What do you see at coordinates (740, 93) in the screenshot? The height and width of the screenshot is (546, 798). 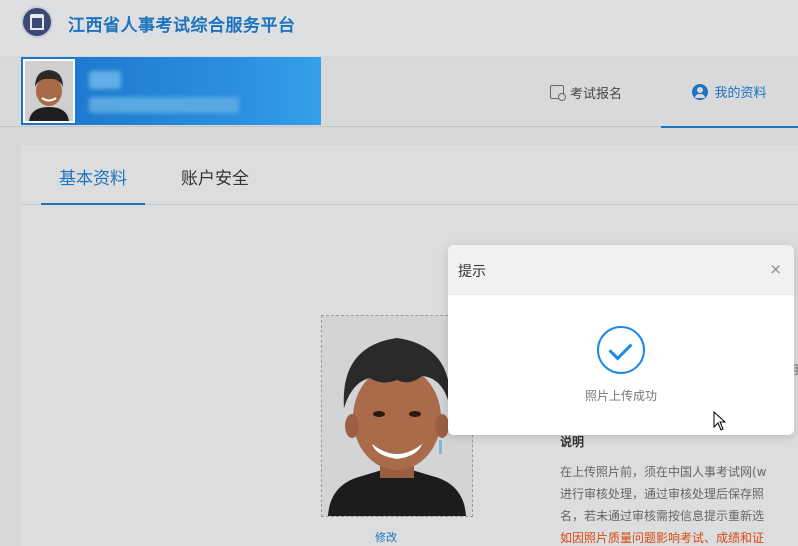 I see `nav-my-profile-label: 我的资料` at bounding box center [740, 93].